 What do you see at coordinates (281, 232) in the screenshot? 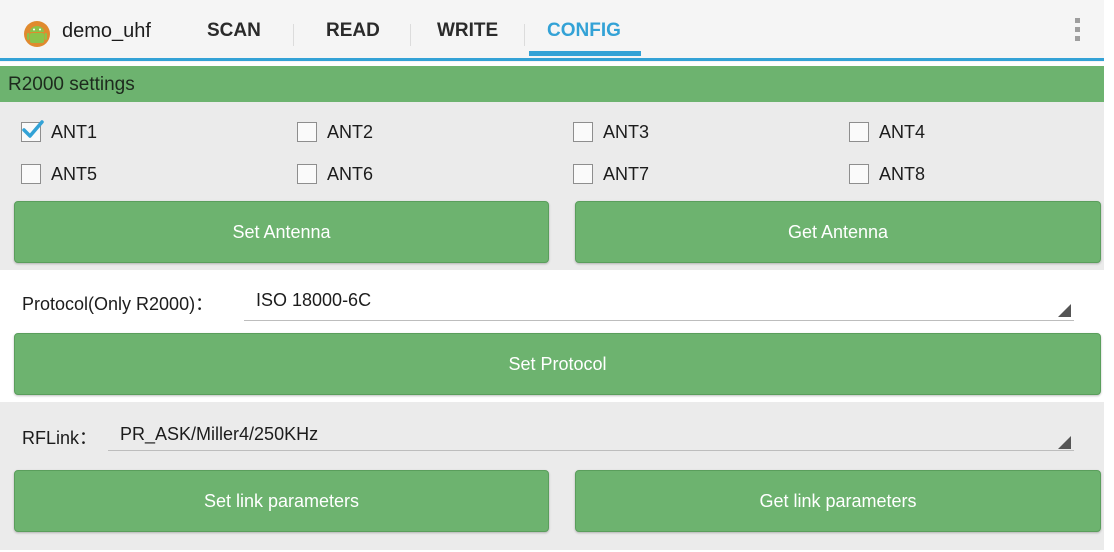
I see `set-antenna-button: Set Antenna` at bounding box center [281, 232].